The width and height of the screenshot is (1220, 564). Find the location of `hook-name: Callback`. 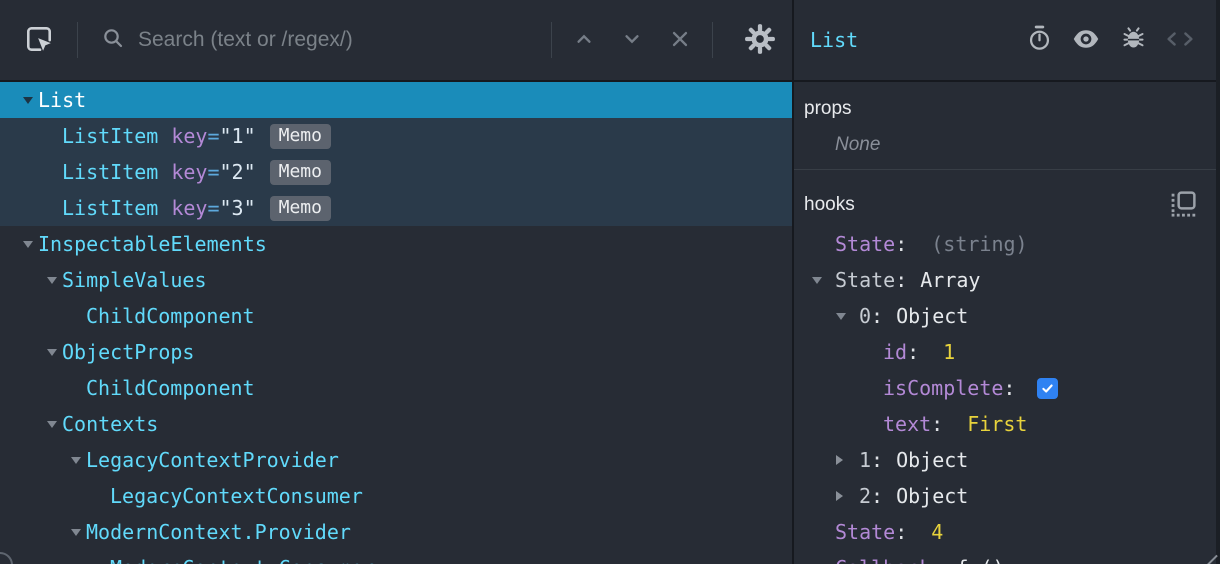

hook-name: Callback is located at coordinates (883, 560).